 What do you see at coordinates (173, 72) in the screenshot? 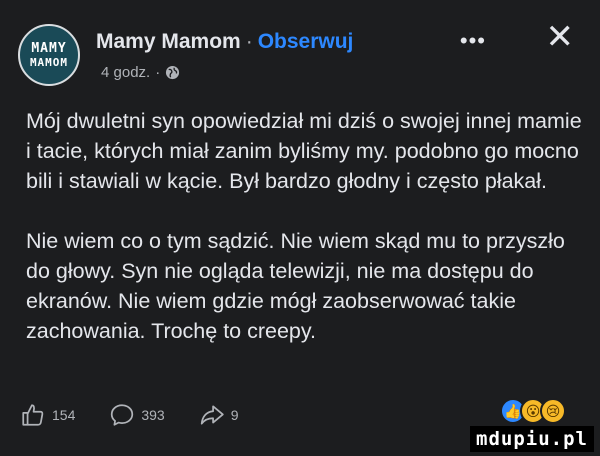
I see `globe-icon` at bounding box center [173, 72].